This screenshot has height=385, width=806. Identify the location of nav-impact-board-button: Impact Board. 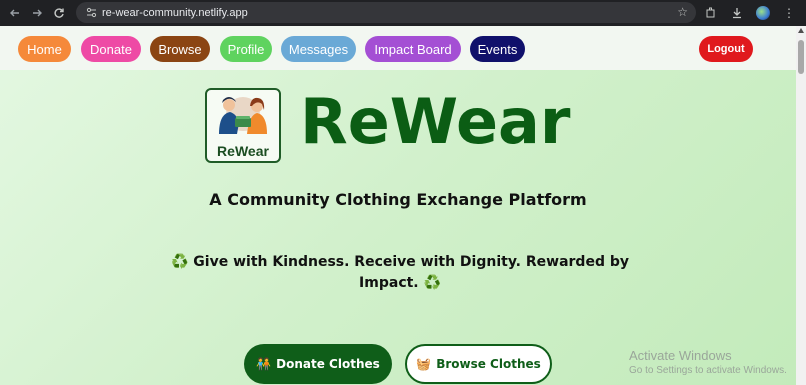
(413, 49).